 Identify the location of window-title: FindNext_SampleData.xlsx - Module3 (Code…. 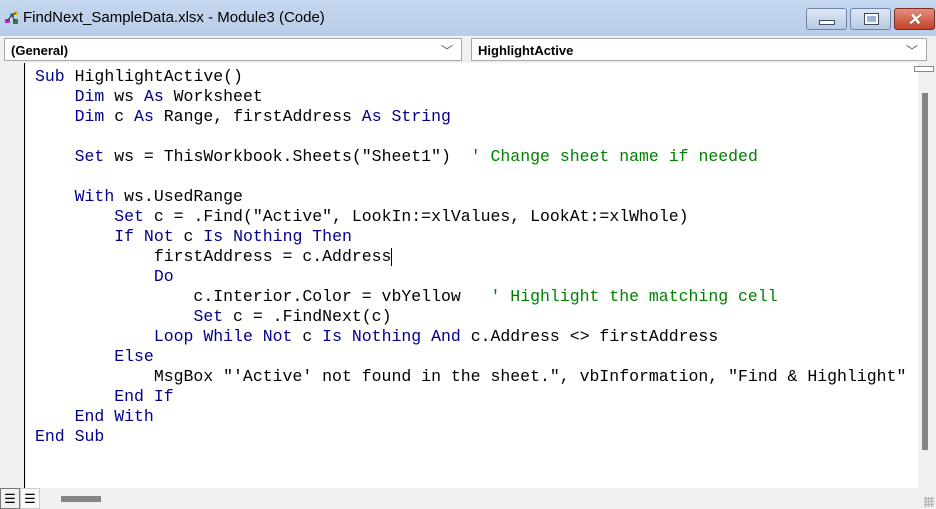
(174, 17).